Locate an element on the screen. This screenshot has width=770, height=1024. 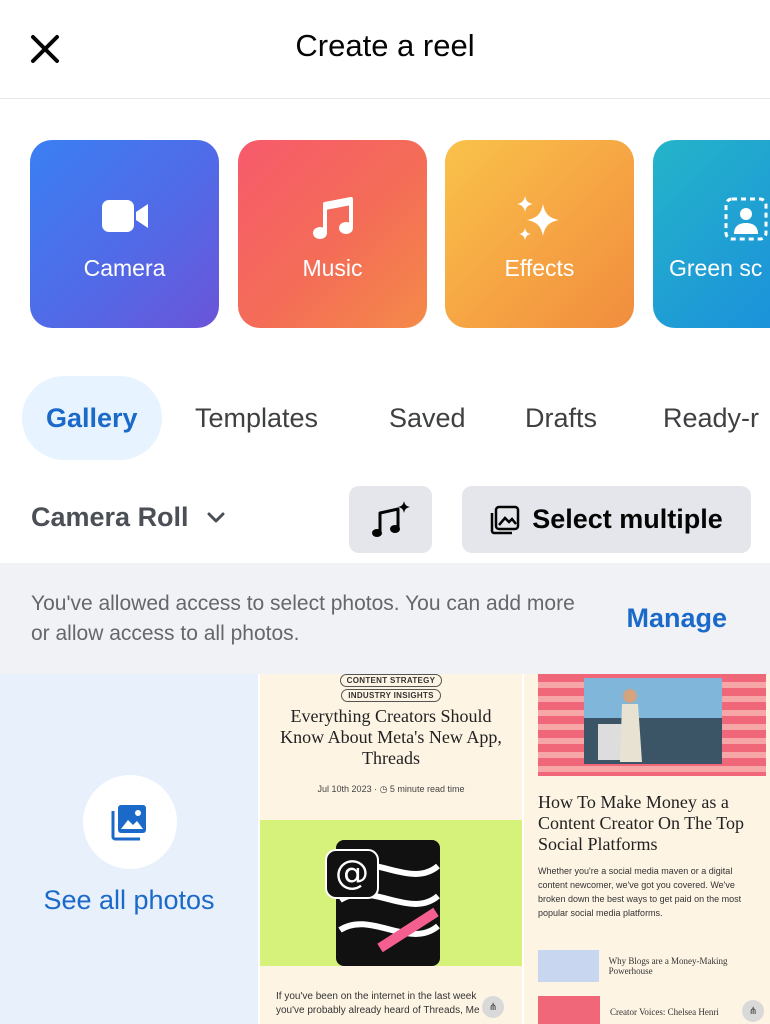
related-title: Why Blogs are a Money-Making Powerhouse is located at coordinates (668, 966).